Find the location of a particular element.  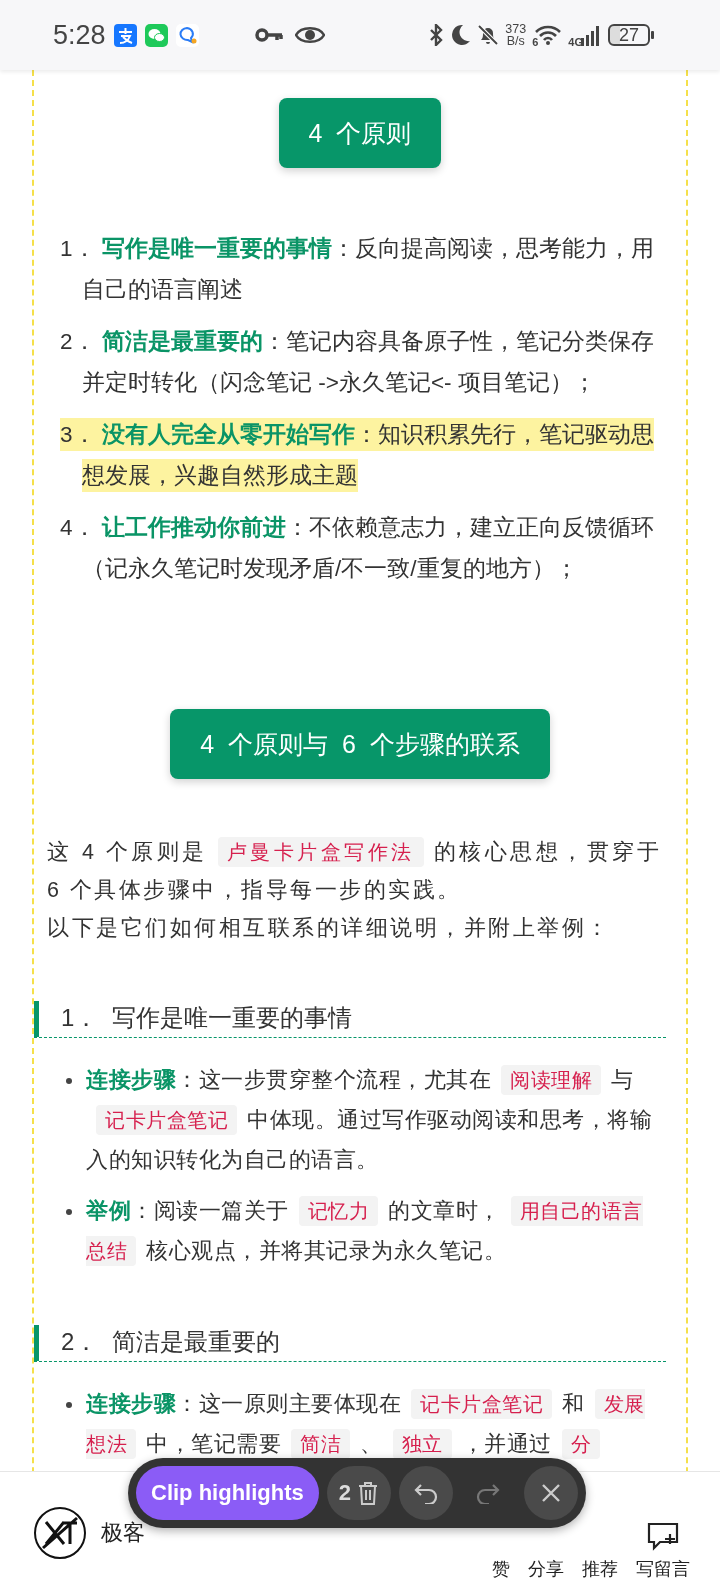

section-banner: 4 个原则与 6 个步骤的联系 is located at coordinates (360, 744).